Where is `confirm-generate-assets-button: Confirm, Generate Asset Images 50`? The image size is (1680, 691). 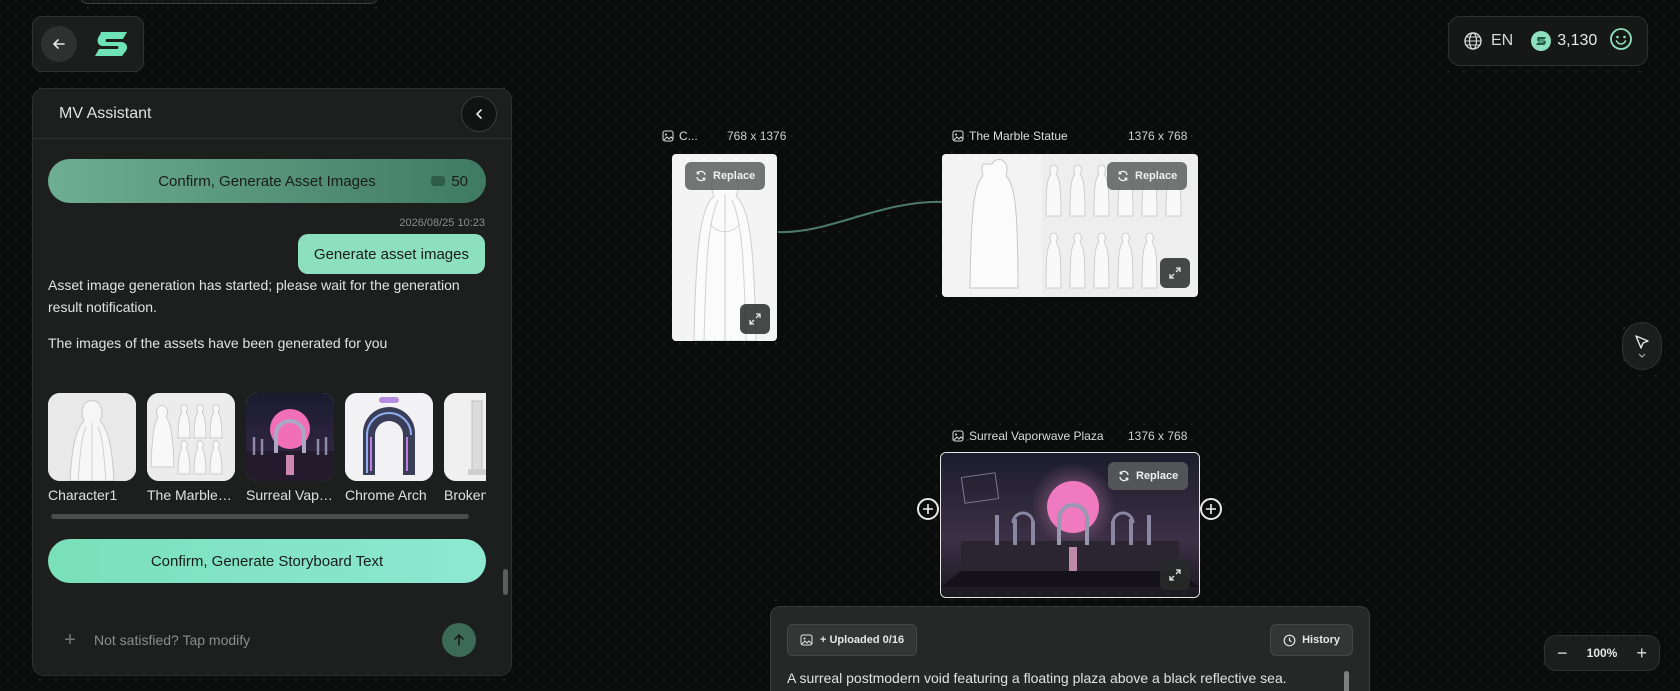 confirm-generate-assets-button: Confirm, Generate Asset Images 50 is located at coordinates (267, 181).